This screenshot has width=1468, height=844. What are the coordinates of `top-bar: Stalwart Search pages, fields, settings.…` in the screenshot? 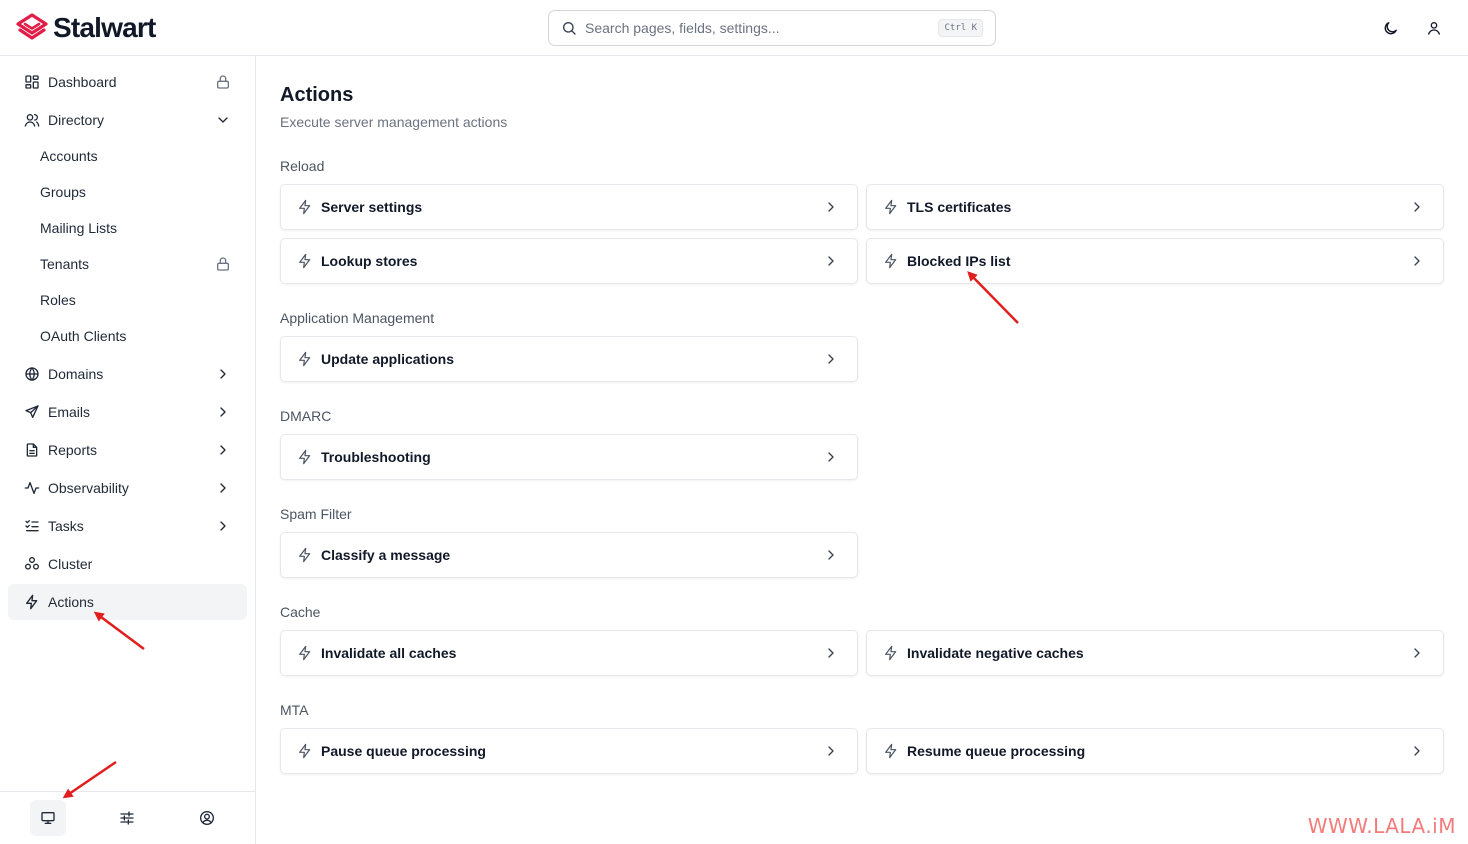 It's located at (734, 28).